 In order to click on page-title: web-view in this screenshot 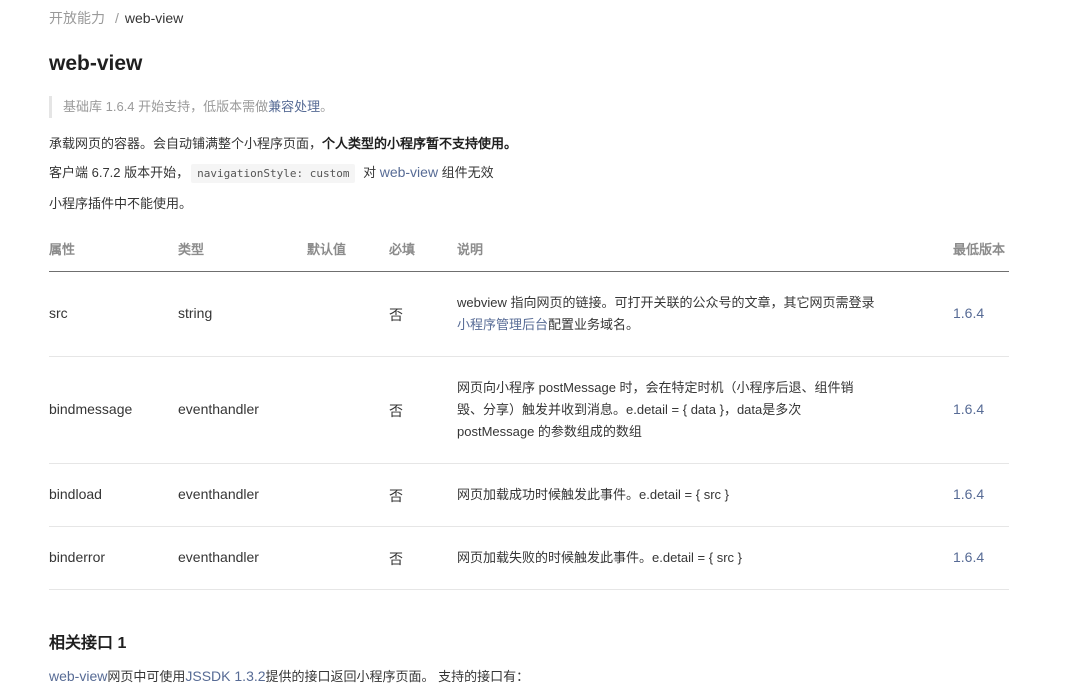, I will do `click(96, 63)`.